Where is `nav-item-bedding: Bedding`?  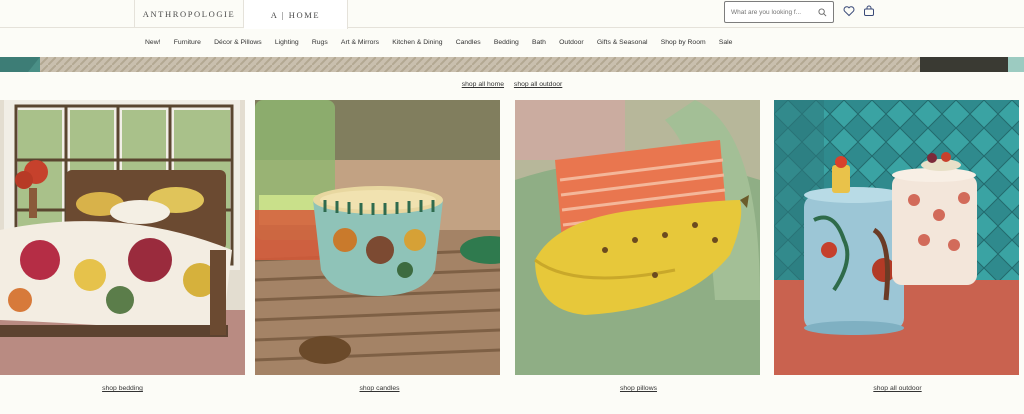 nav-item-bedding: Bedding is located at coordinates (506, 42).